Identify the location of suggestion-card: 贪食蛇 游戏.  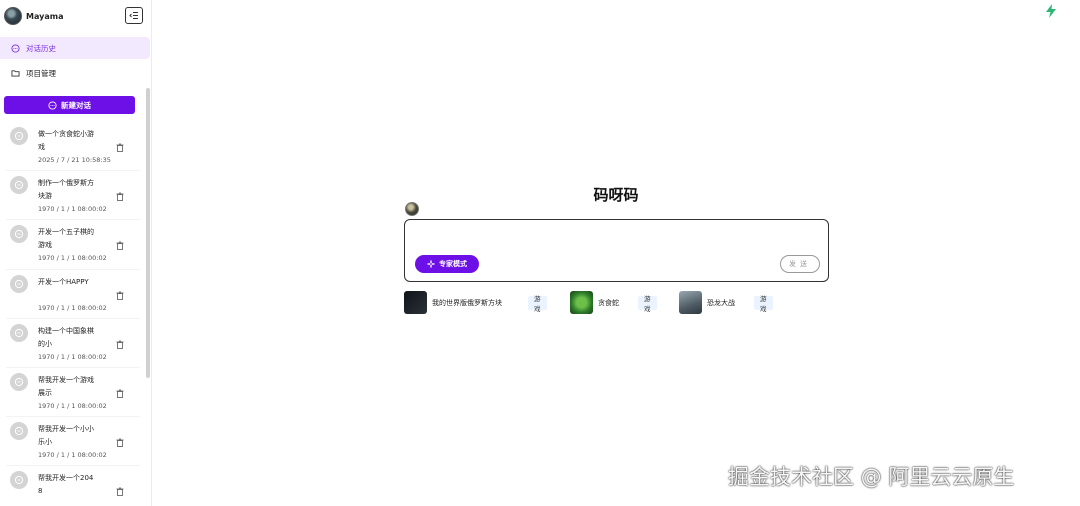
(613, 302).